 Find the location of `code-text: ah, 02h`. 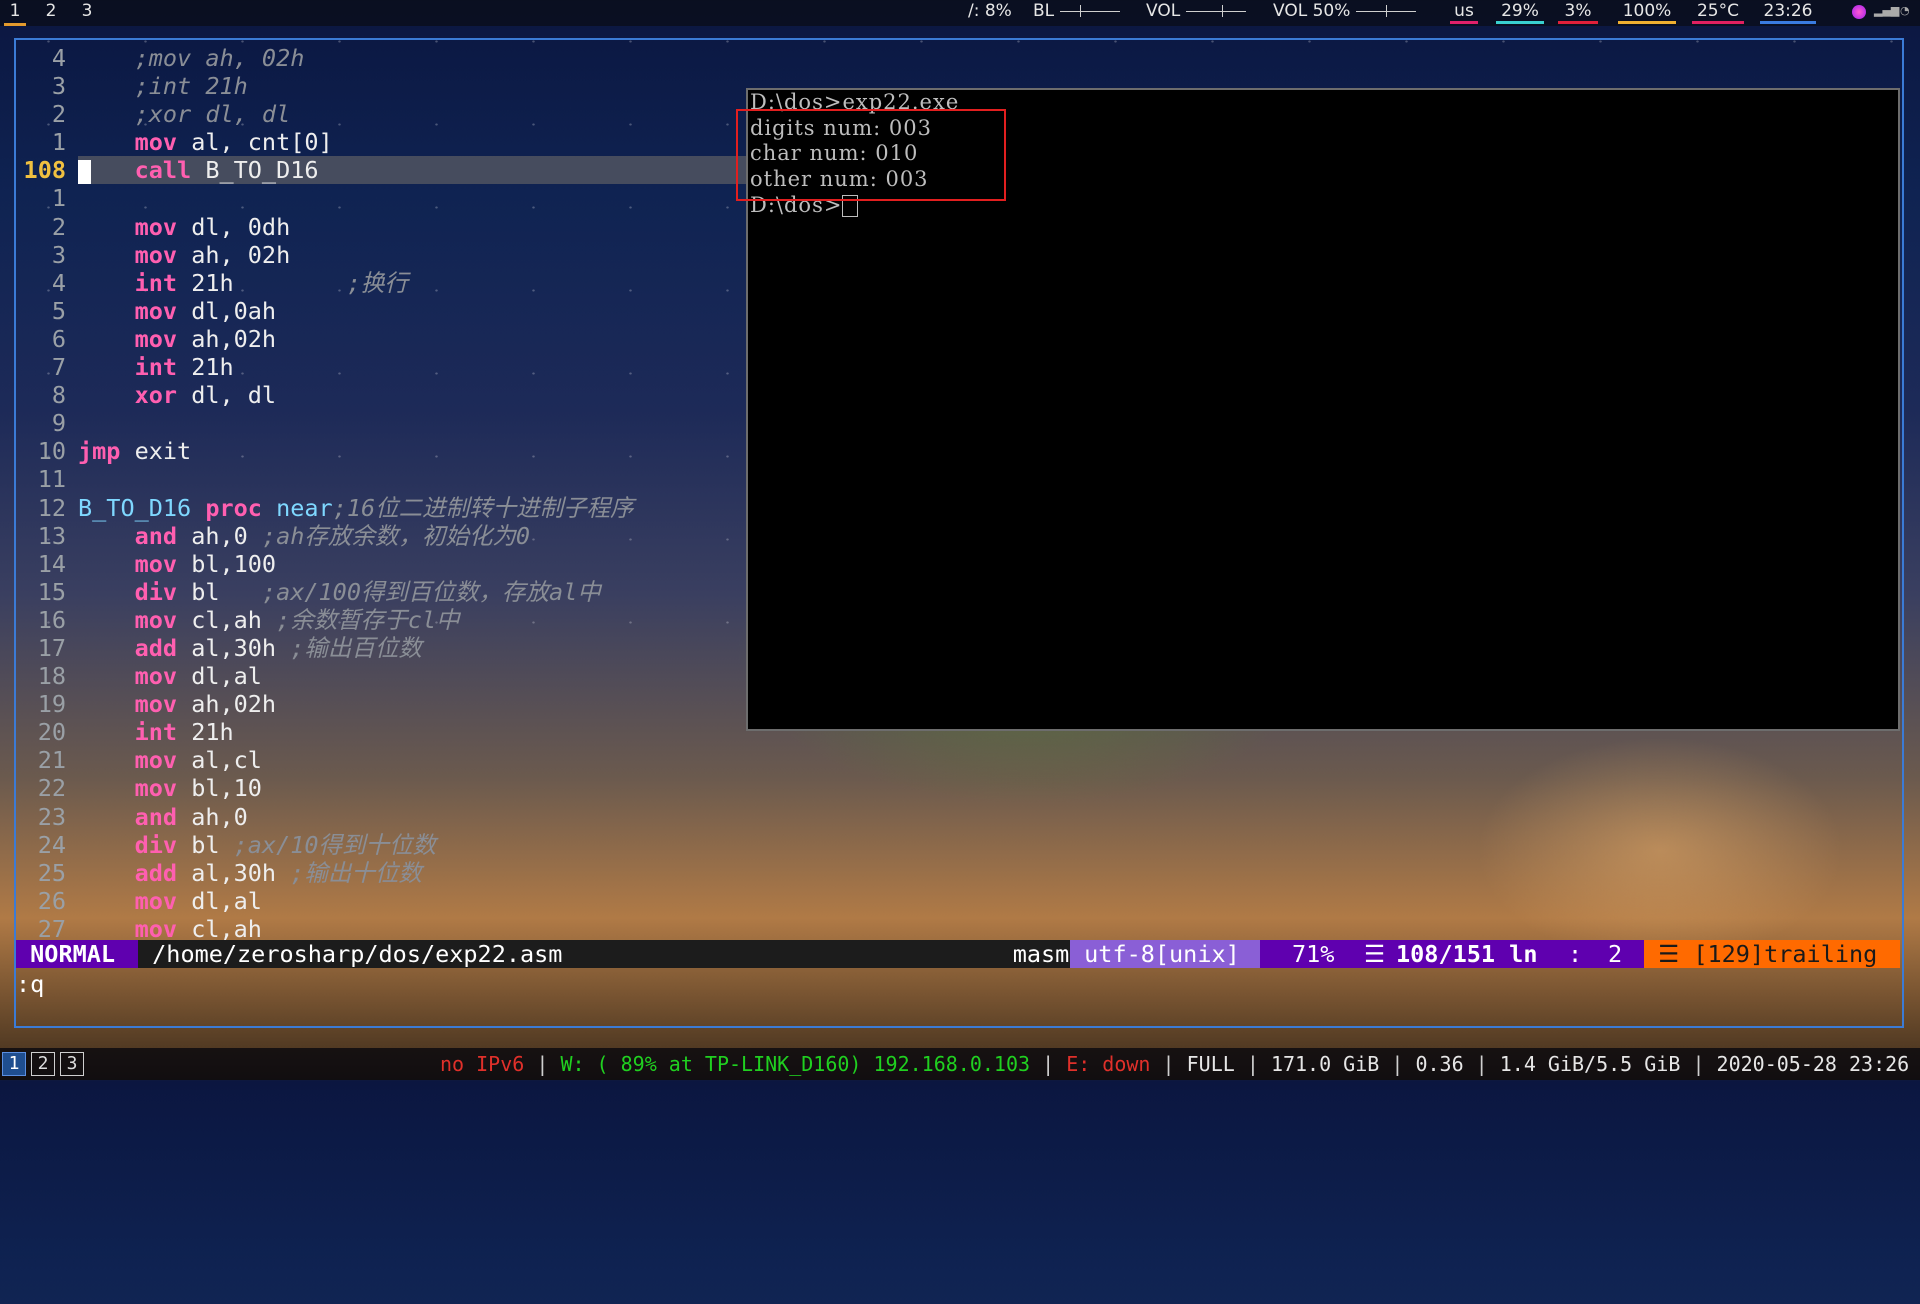

code-text: ah, 02h is located at coordinates (234, 254).